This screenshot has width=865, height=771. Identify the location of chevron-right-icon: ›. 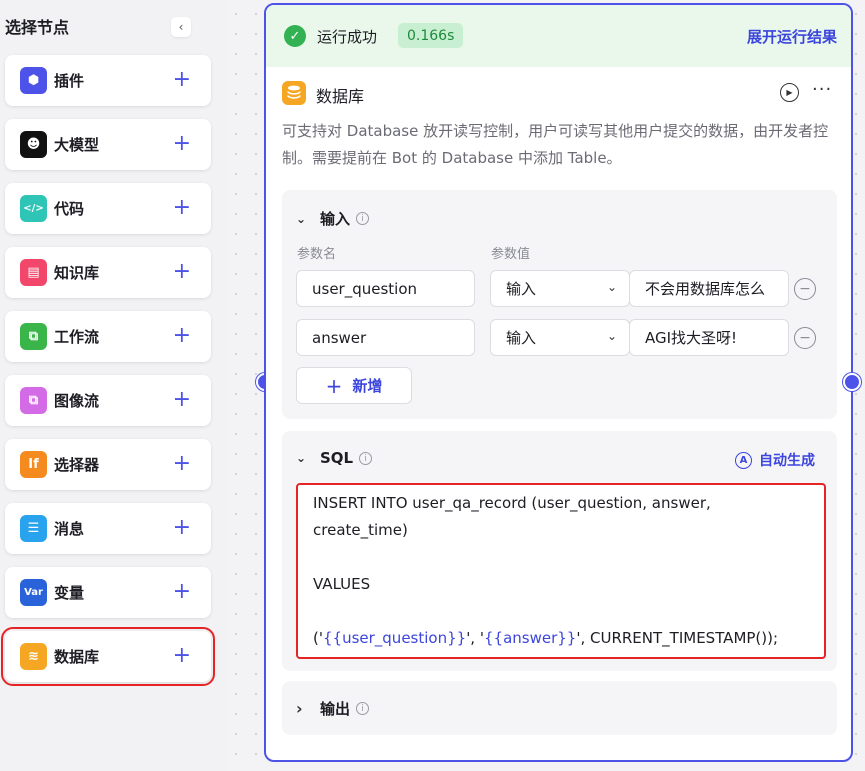
(299, 708).